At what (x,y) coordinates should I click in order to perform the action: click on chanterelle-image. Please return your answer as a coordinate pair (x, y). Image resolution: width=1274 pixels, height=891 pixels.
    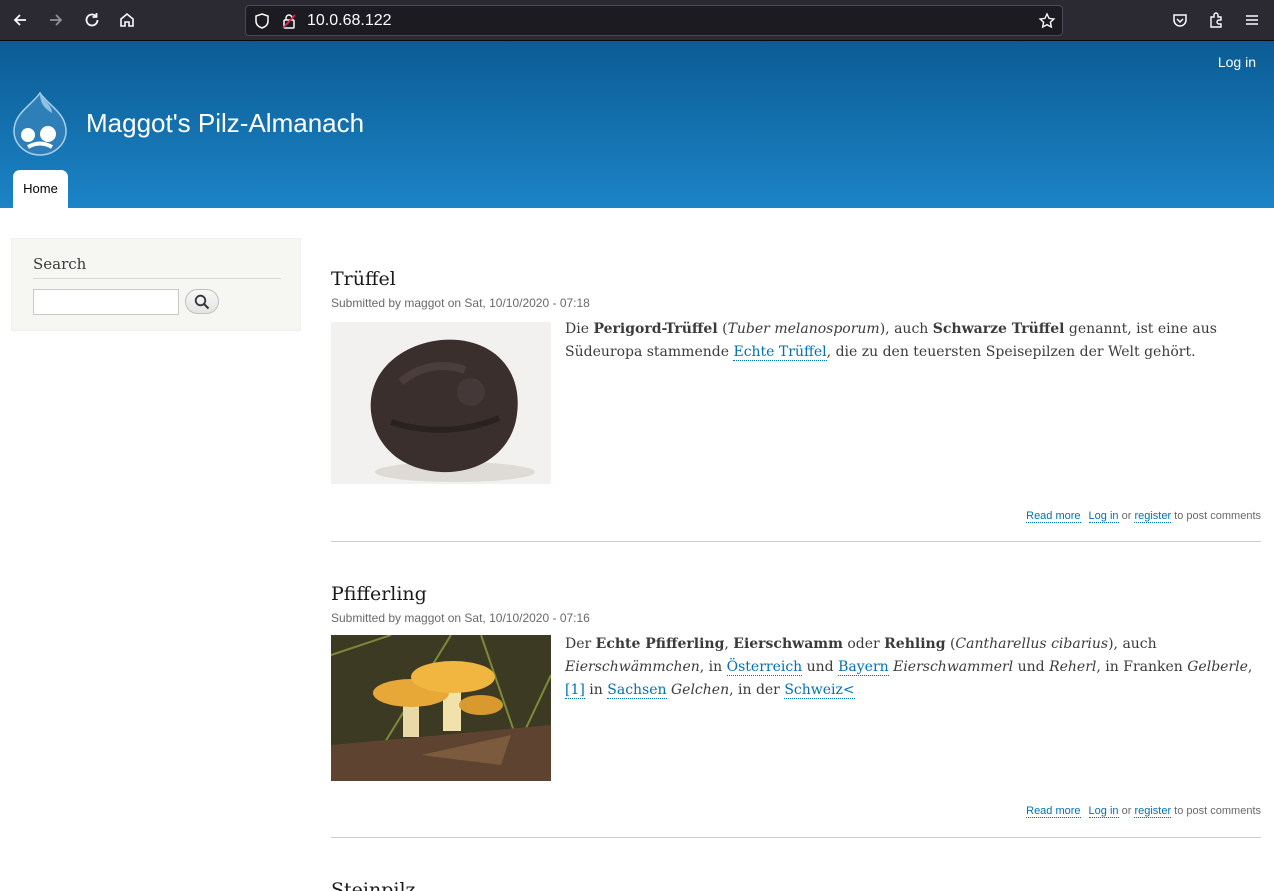
    Looking at the image, I should click on (441, 708).